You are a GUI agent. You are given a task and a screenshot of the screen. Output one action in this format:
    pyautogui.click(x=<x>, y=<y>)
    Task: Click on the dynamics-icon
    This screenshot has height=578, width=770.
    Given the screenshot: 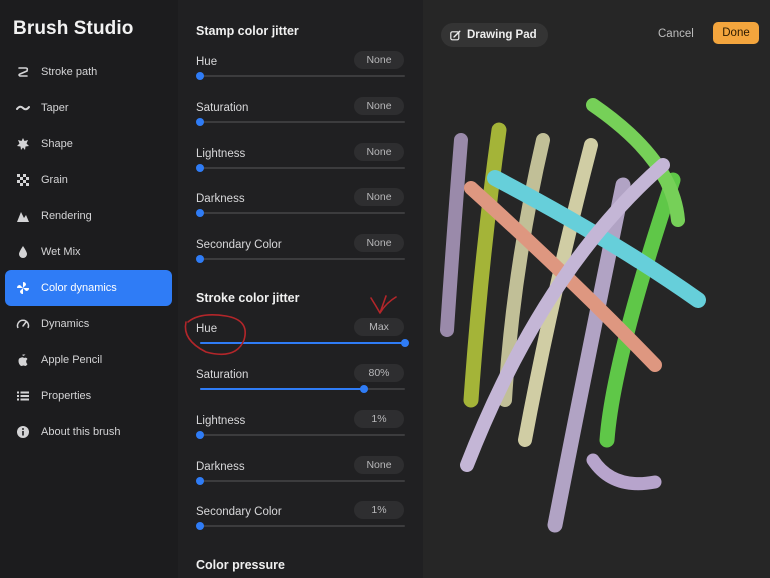 What is the action you would take?
    pyautogui.click(x=23, y=324)
    